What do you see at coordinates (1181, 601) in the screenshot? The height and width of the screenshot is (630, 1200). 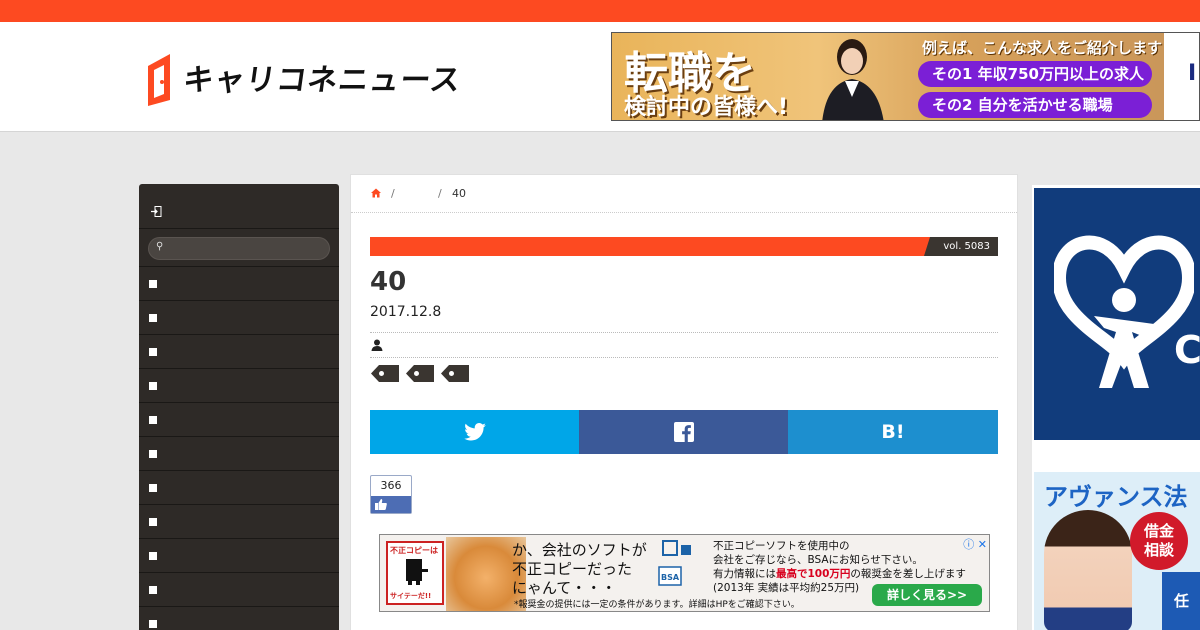 I see `right-ad-2-tail: 任` at bounding box center [1181, 601].